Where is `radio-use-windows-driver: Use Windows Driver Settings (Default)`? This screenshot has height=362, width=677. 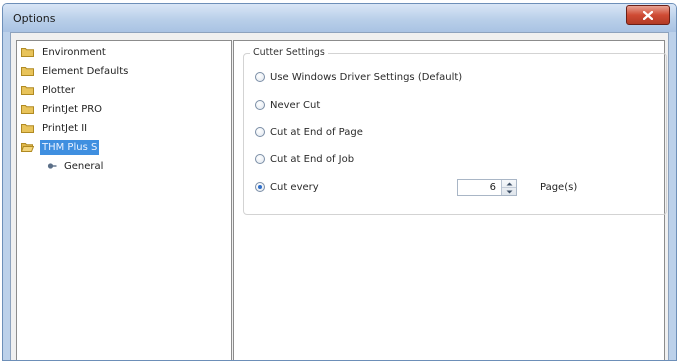 radio-use-windows-driver: Use Windows Driver Settings (Default) is located at coordinates (358, 77).